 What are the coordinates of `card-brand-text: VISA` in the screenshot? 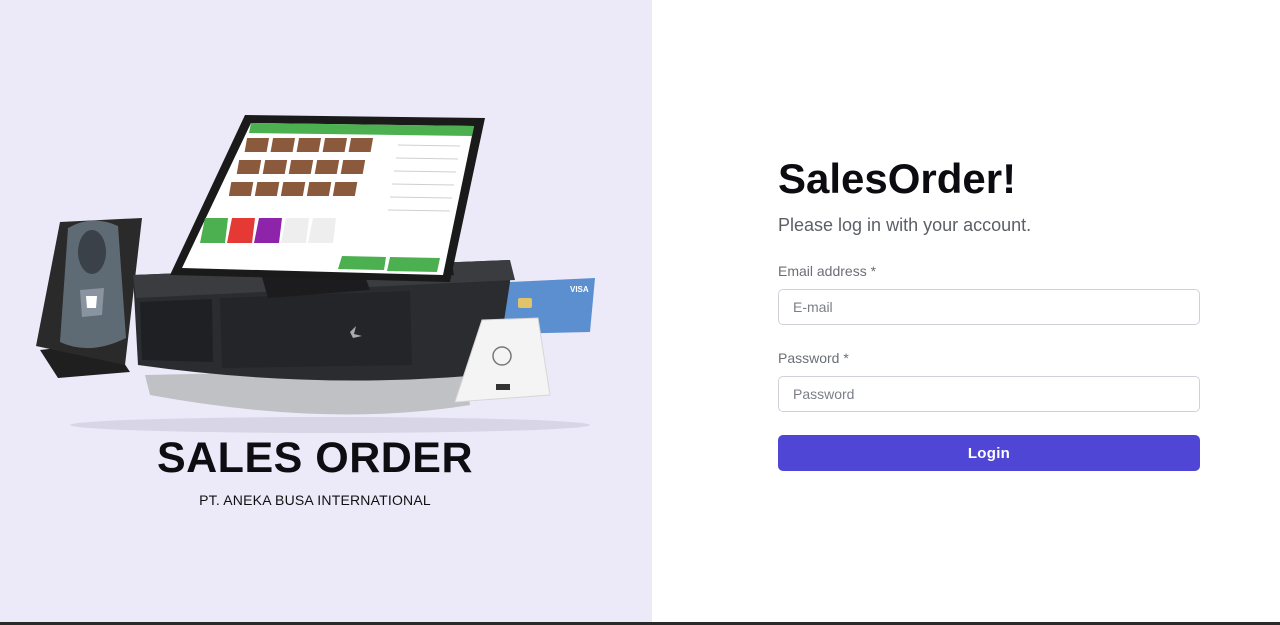 It's located at (579, 289).